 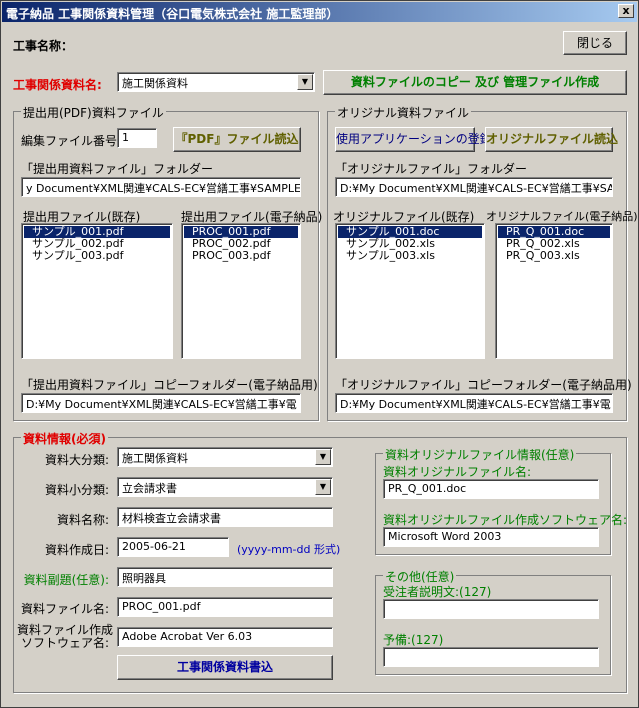 What do you see at coordinates (65, 630) in the screenshot?
I see `software-label-line1: 資料ファイル作成` at bounding box center [65, 630].